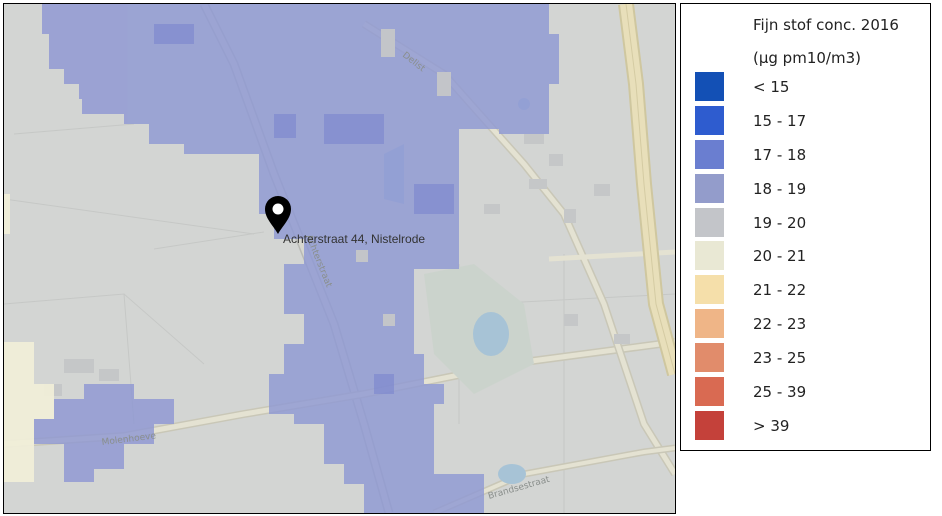 The image size is (942, 516). Describe the element at coordinates (810, 392) in the screenshot. I see `legend-item: 25 - 39` at that location.